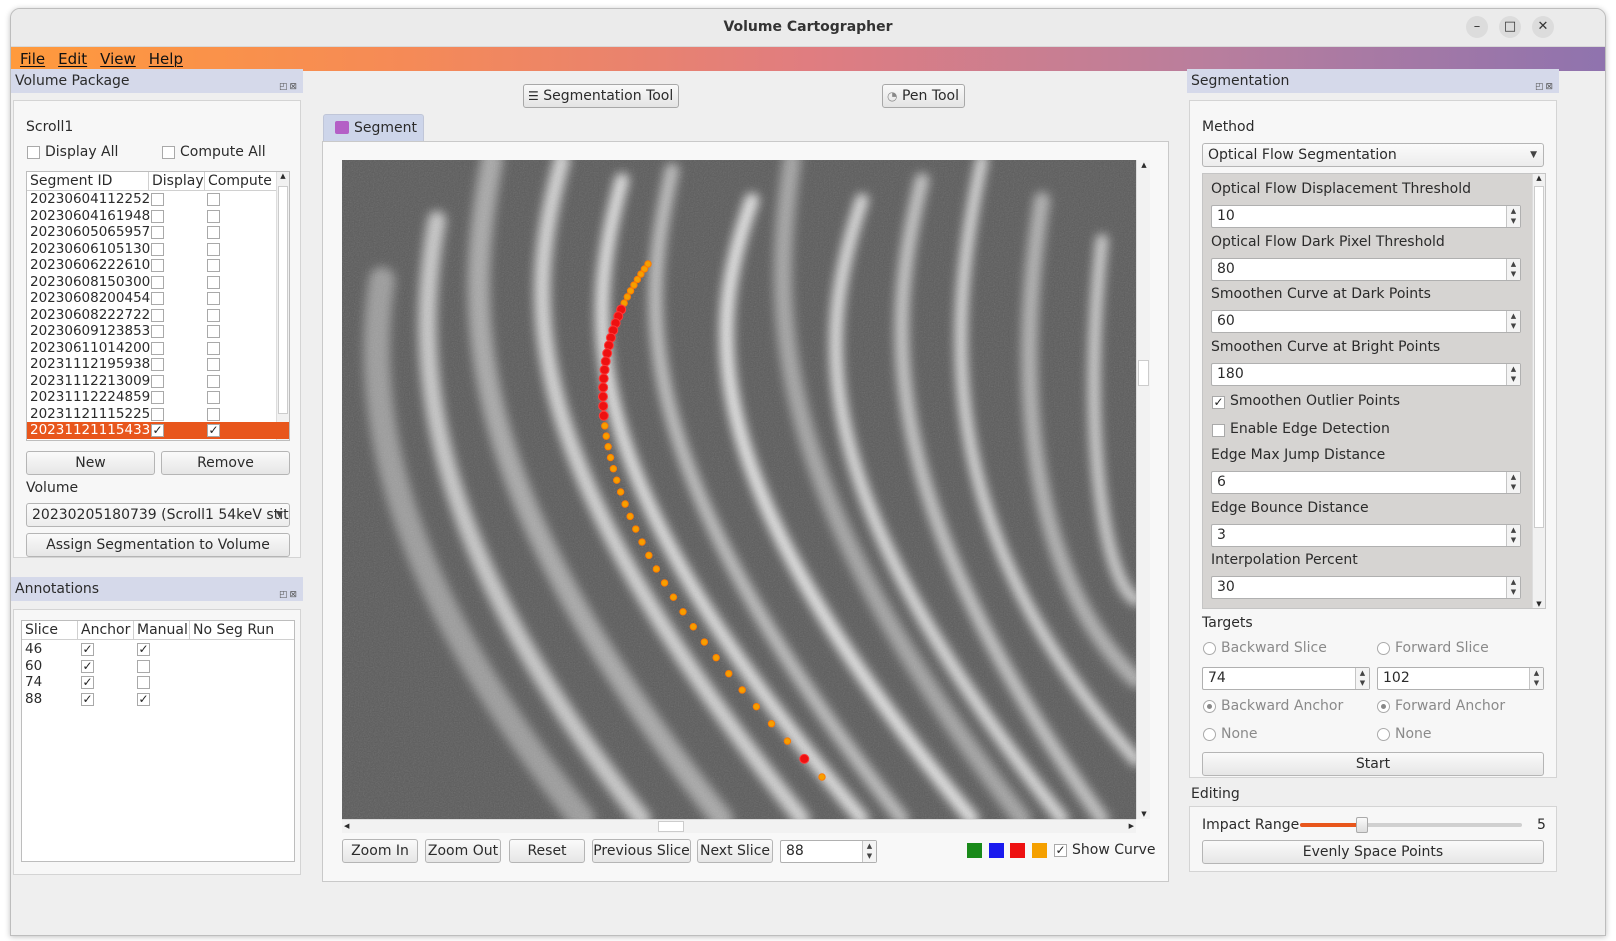 This screenshot has width=1616, height=941. I want to click on dock-controls-icon: ◰⊠, so click(289, 595).